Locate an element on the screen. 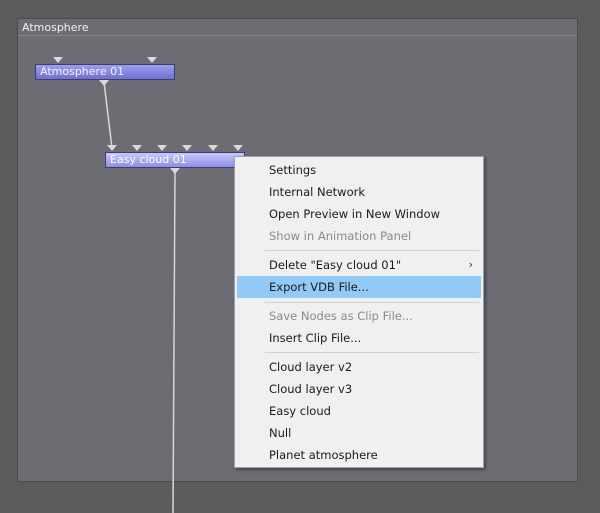 This screenshot has height=513, width=600. wire-cloud-output is located at coordinates (174, 342).